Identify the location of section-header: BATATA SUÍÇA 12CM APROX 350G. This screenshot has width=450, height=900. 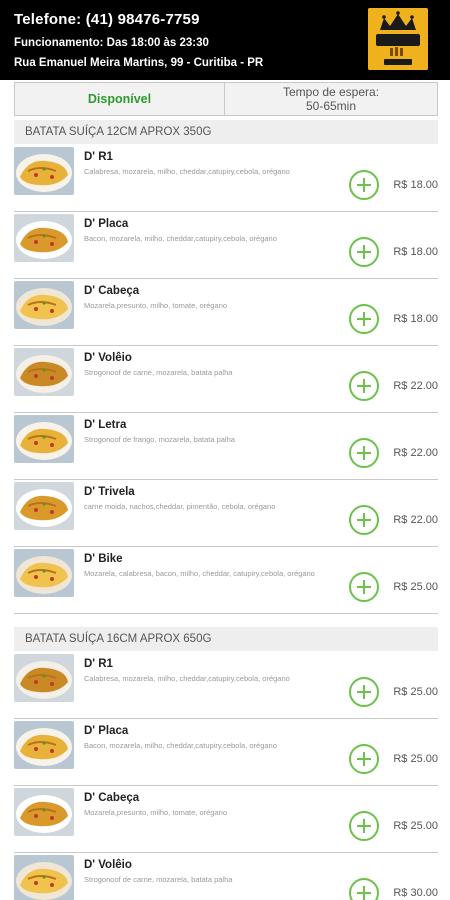
(226, 132).